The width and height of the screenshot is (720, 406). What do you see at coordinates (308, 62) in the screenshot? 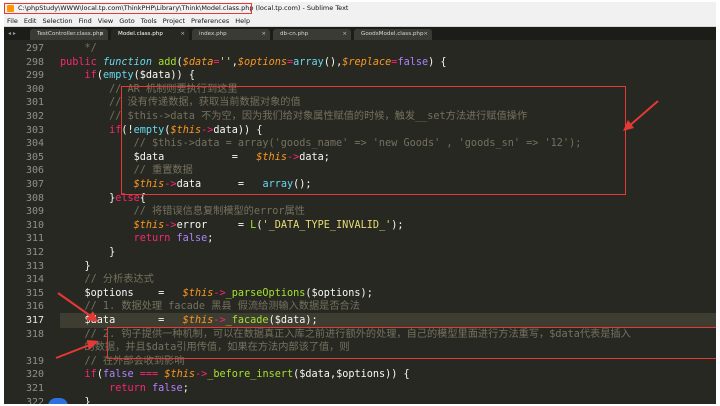
I see `code-token: array` at bounding box center [308, 62].